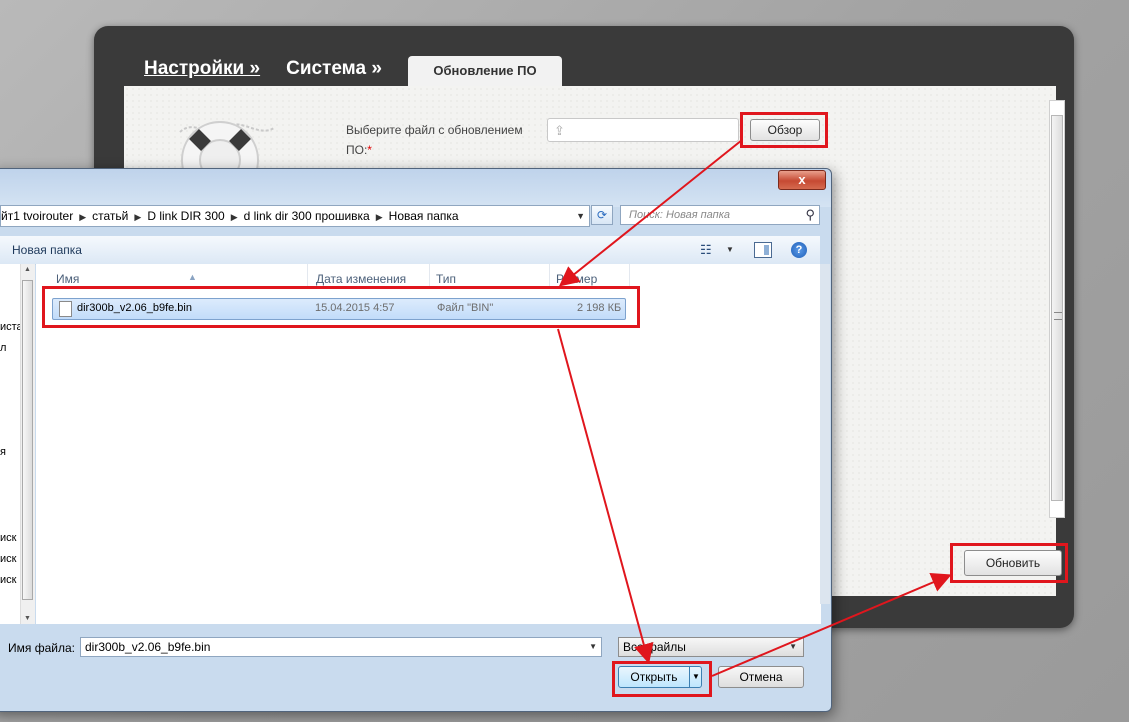  I want to click on update-button: Обновить, so click(1013, 563).